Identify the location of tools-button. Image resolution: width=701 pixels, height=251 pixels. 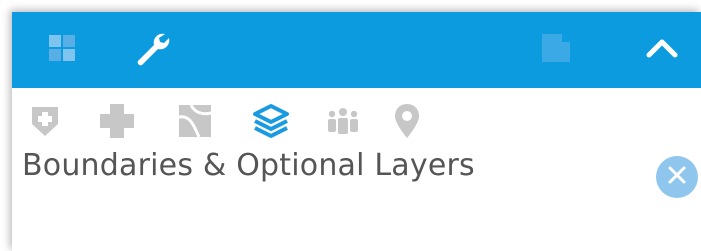
(152, 50).